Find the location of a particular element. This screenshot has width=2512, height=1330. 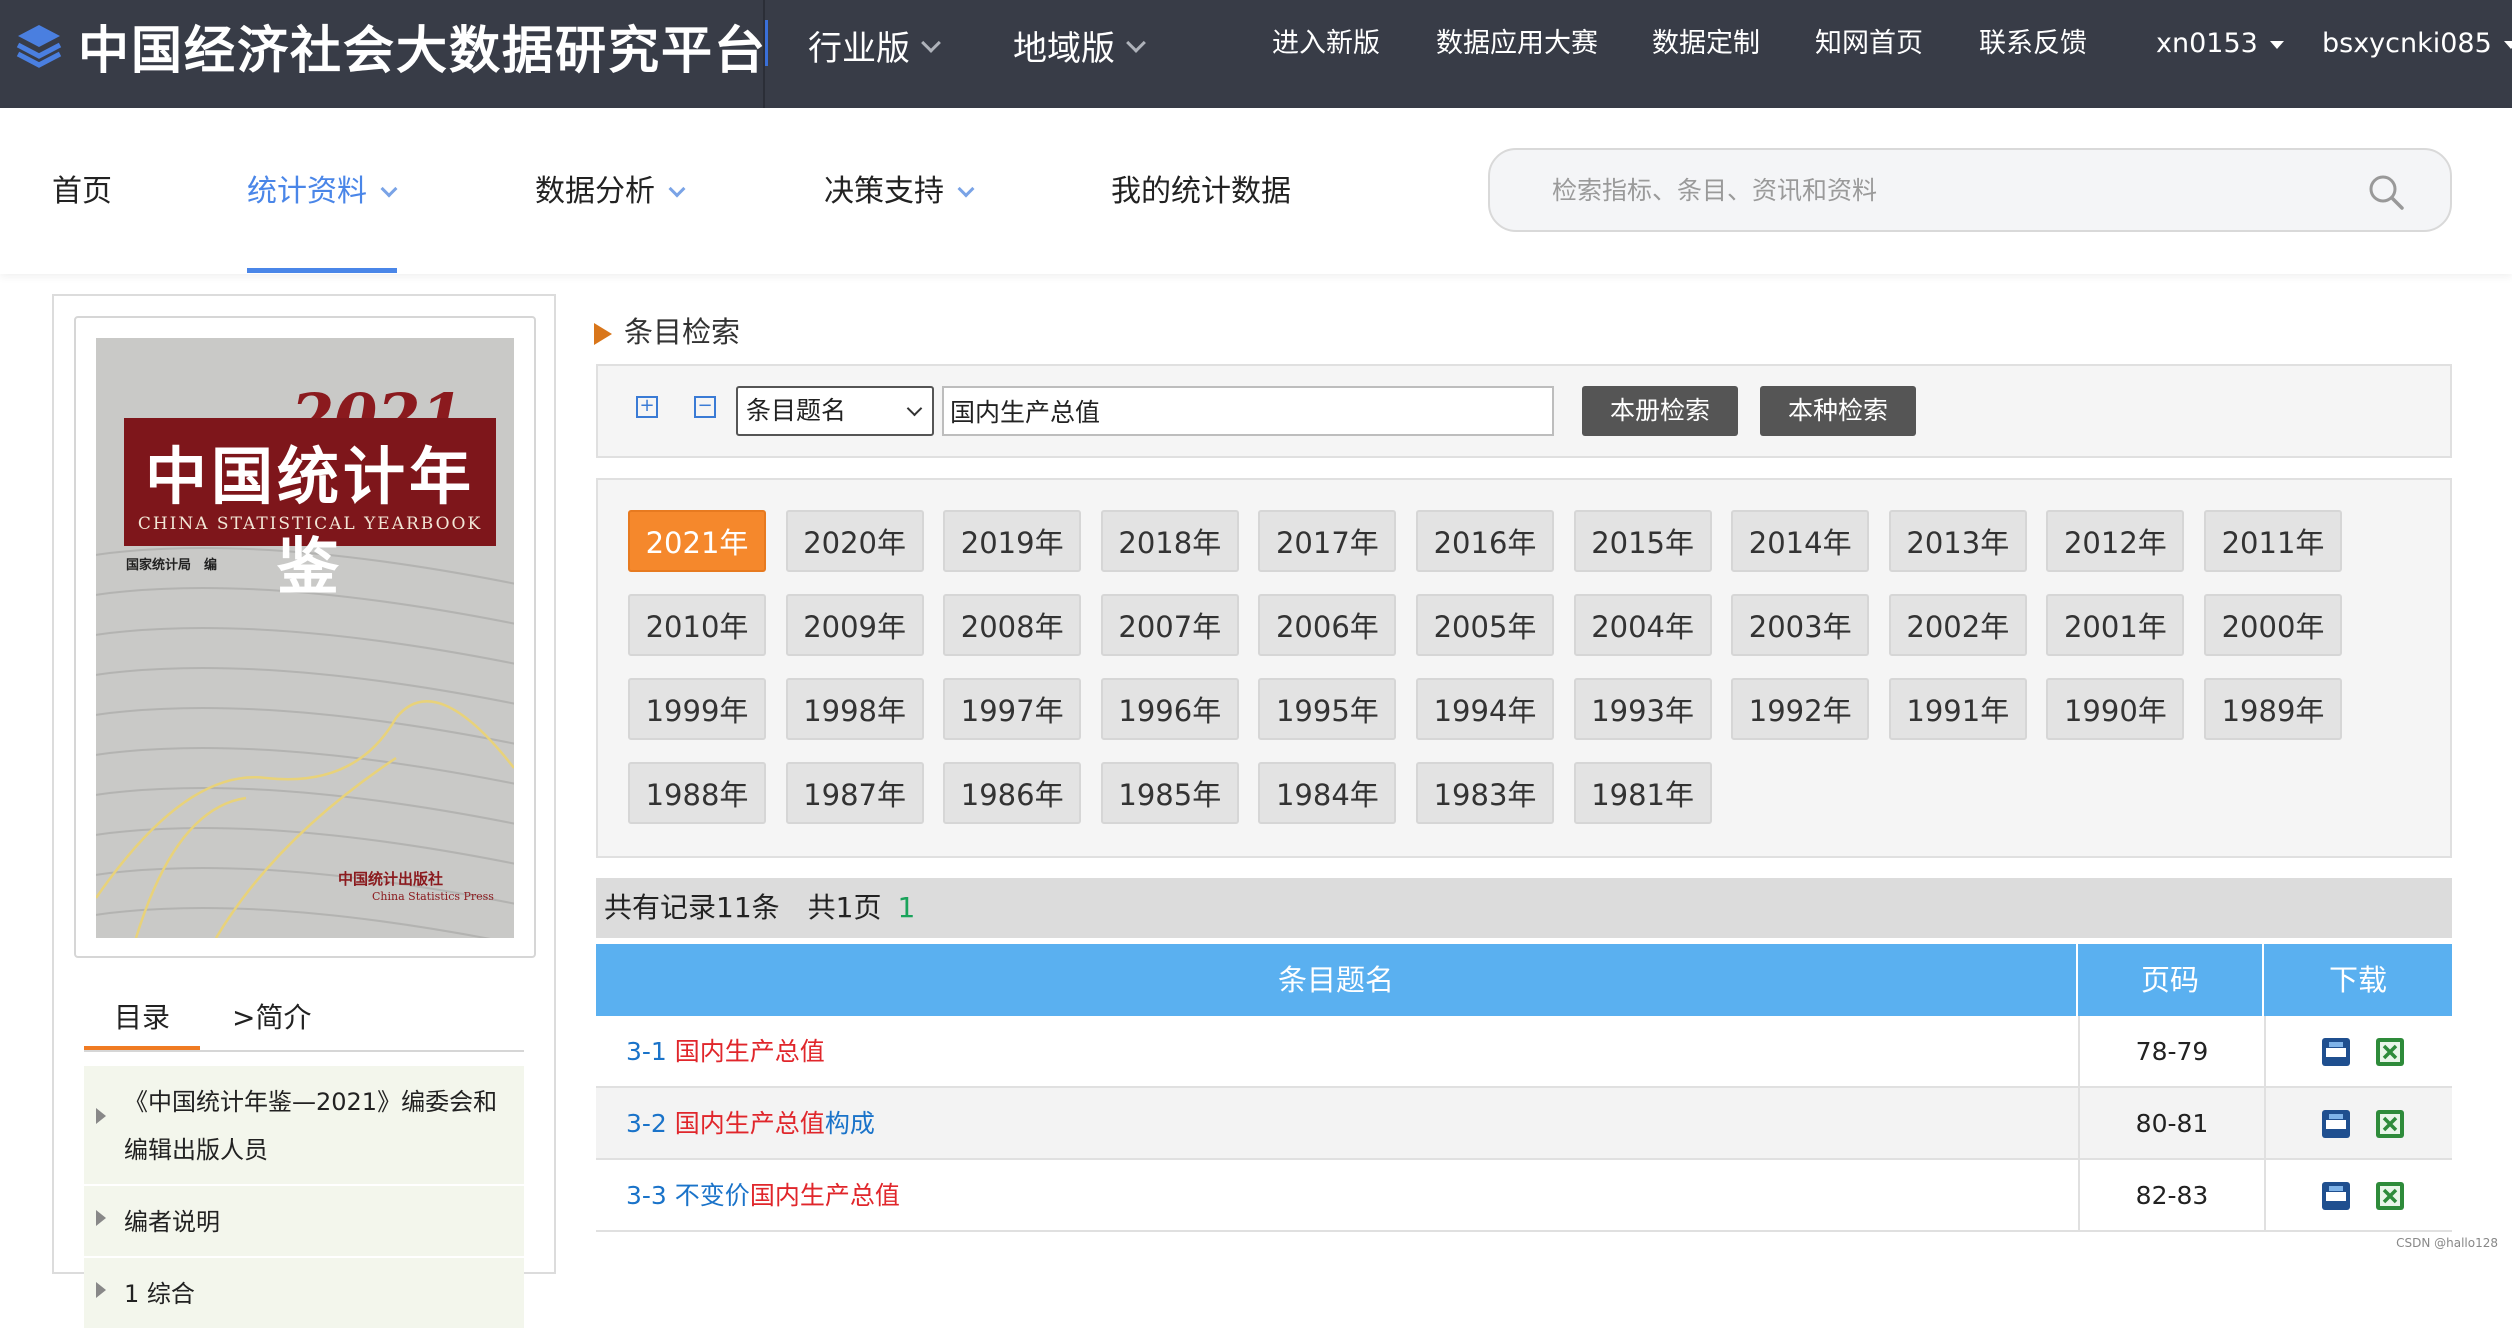

year-button: 1997年 is located at coordinates (1012, 709).